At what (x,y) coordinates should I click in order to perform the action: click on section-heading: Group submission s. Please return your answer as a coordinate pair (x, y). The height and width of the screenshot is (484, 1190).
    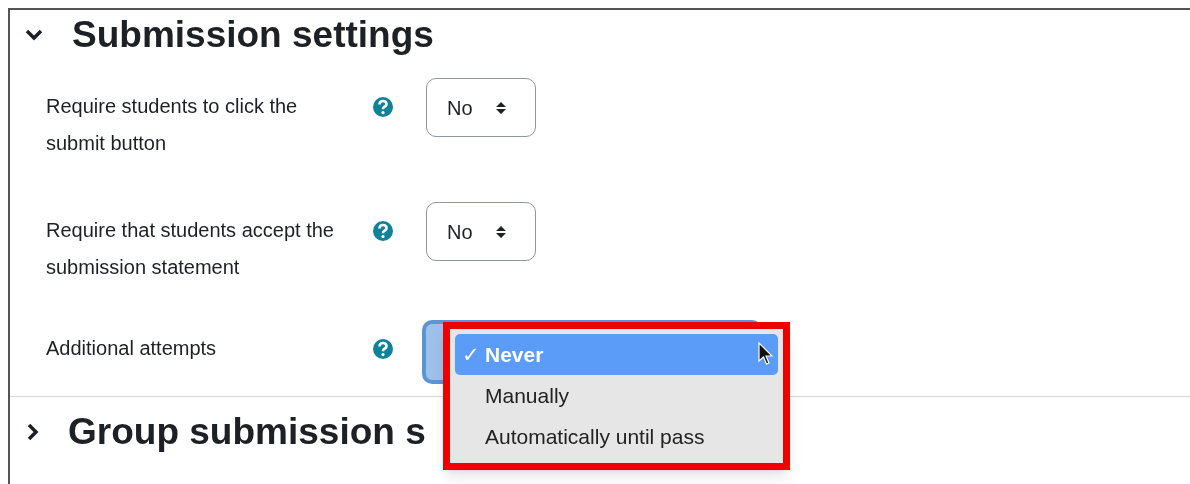
    Looking at the image, I should click on (247, 431).